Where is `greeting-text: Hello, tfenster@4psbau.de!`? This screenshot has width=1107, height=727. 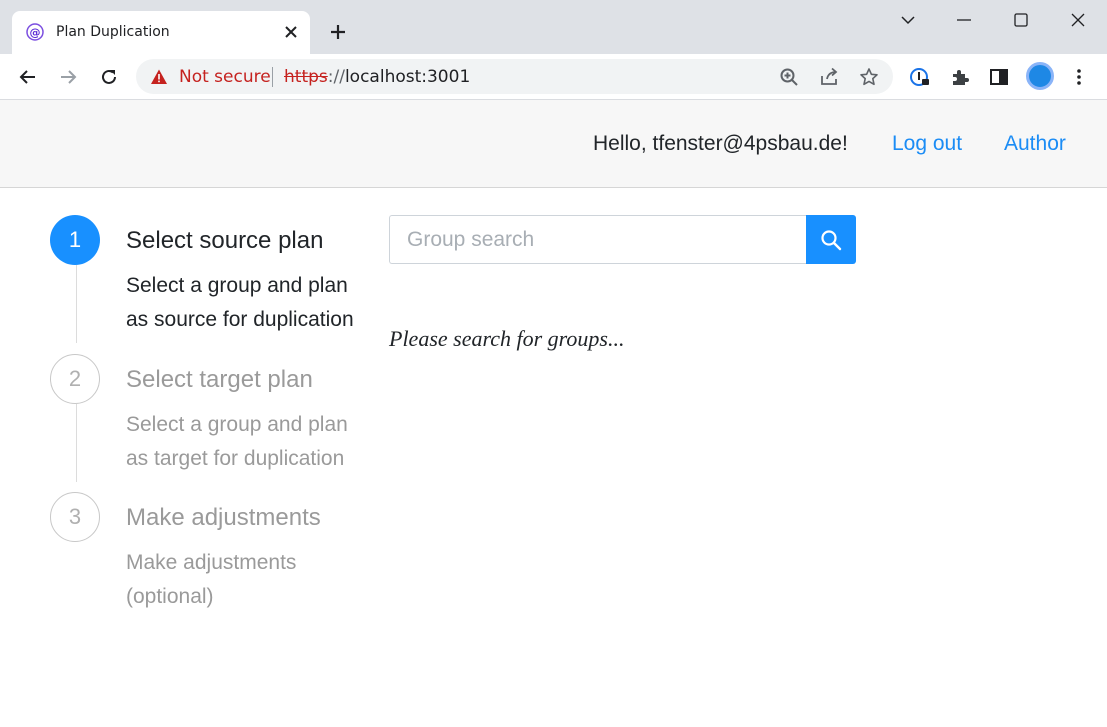 greeting-text: Hello, tfenster@4psbau.de! is located at coordinates (720, 143).